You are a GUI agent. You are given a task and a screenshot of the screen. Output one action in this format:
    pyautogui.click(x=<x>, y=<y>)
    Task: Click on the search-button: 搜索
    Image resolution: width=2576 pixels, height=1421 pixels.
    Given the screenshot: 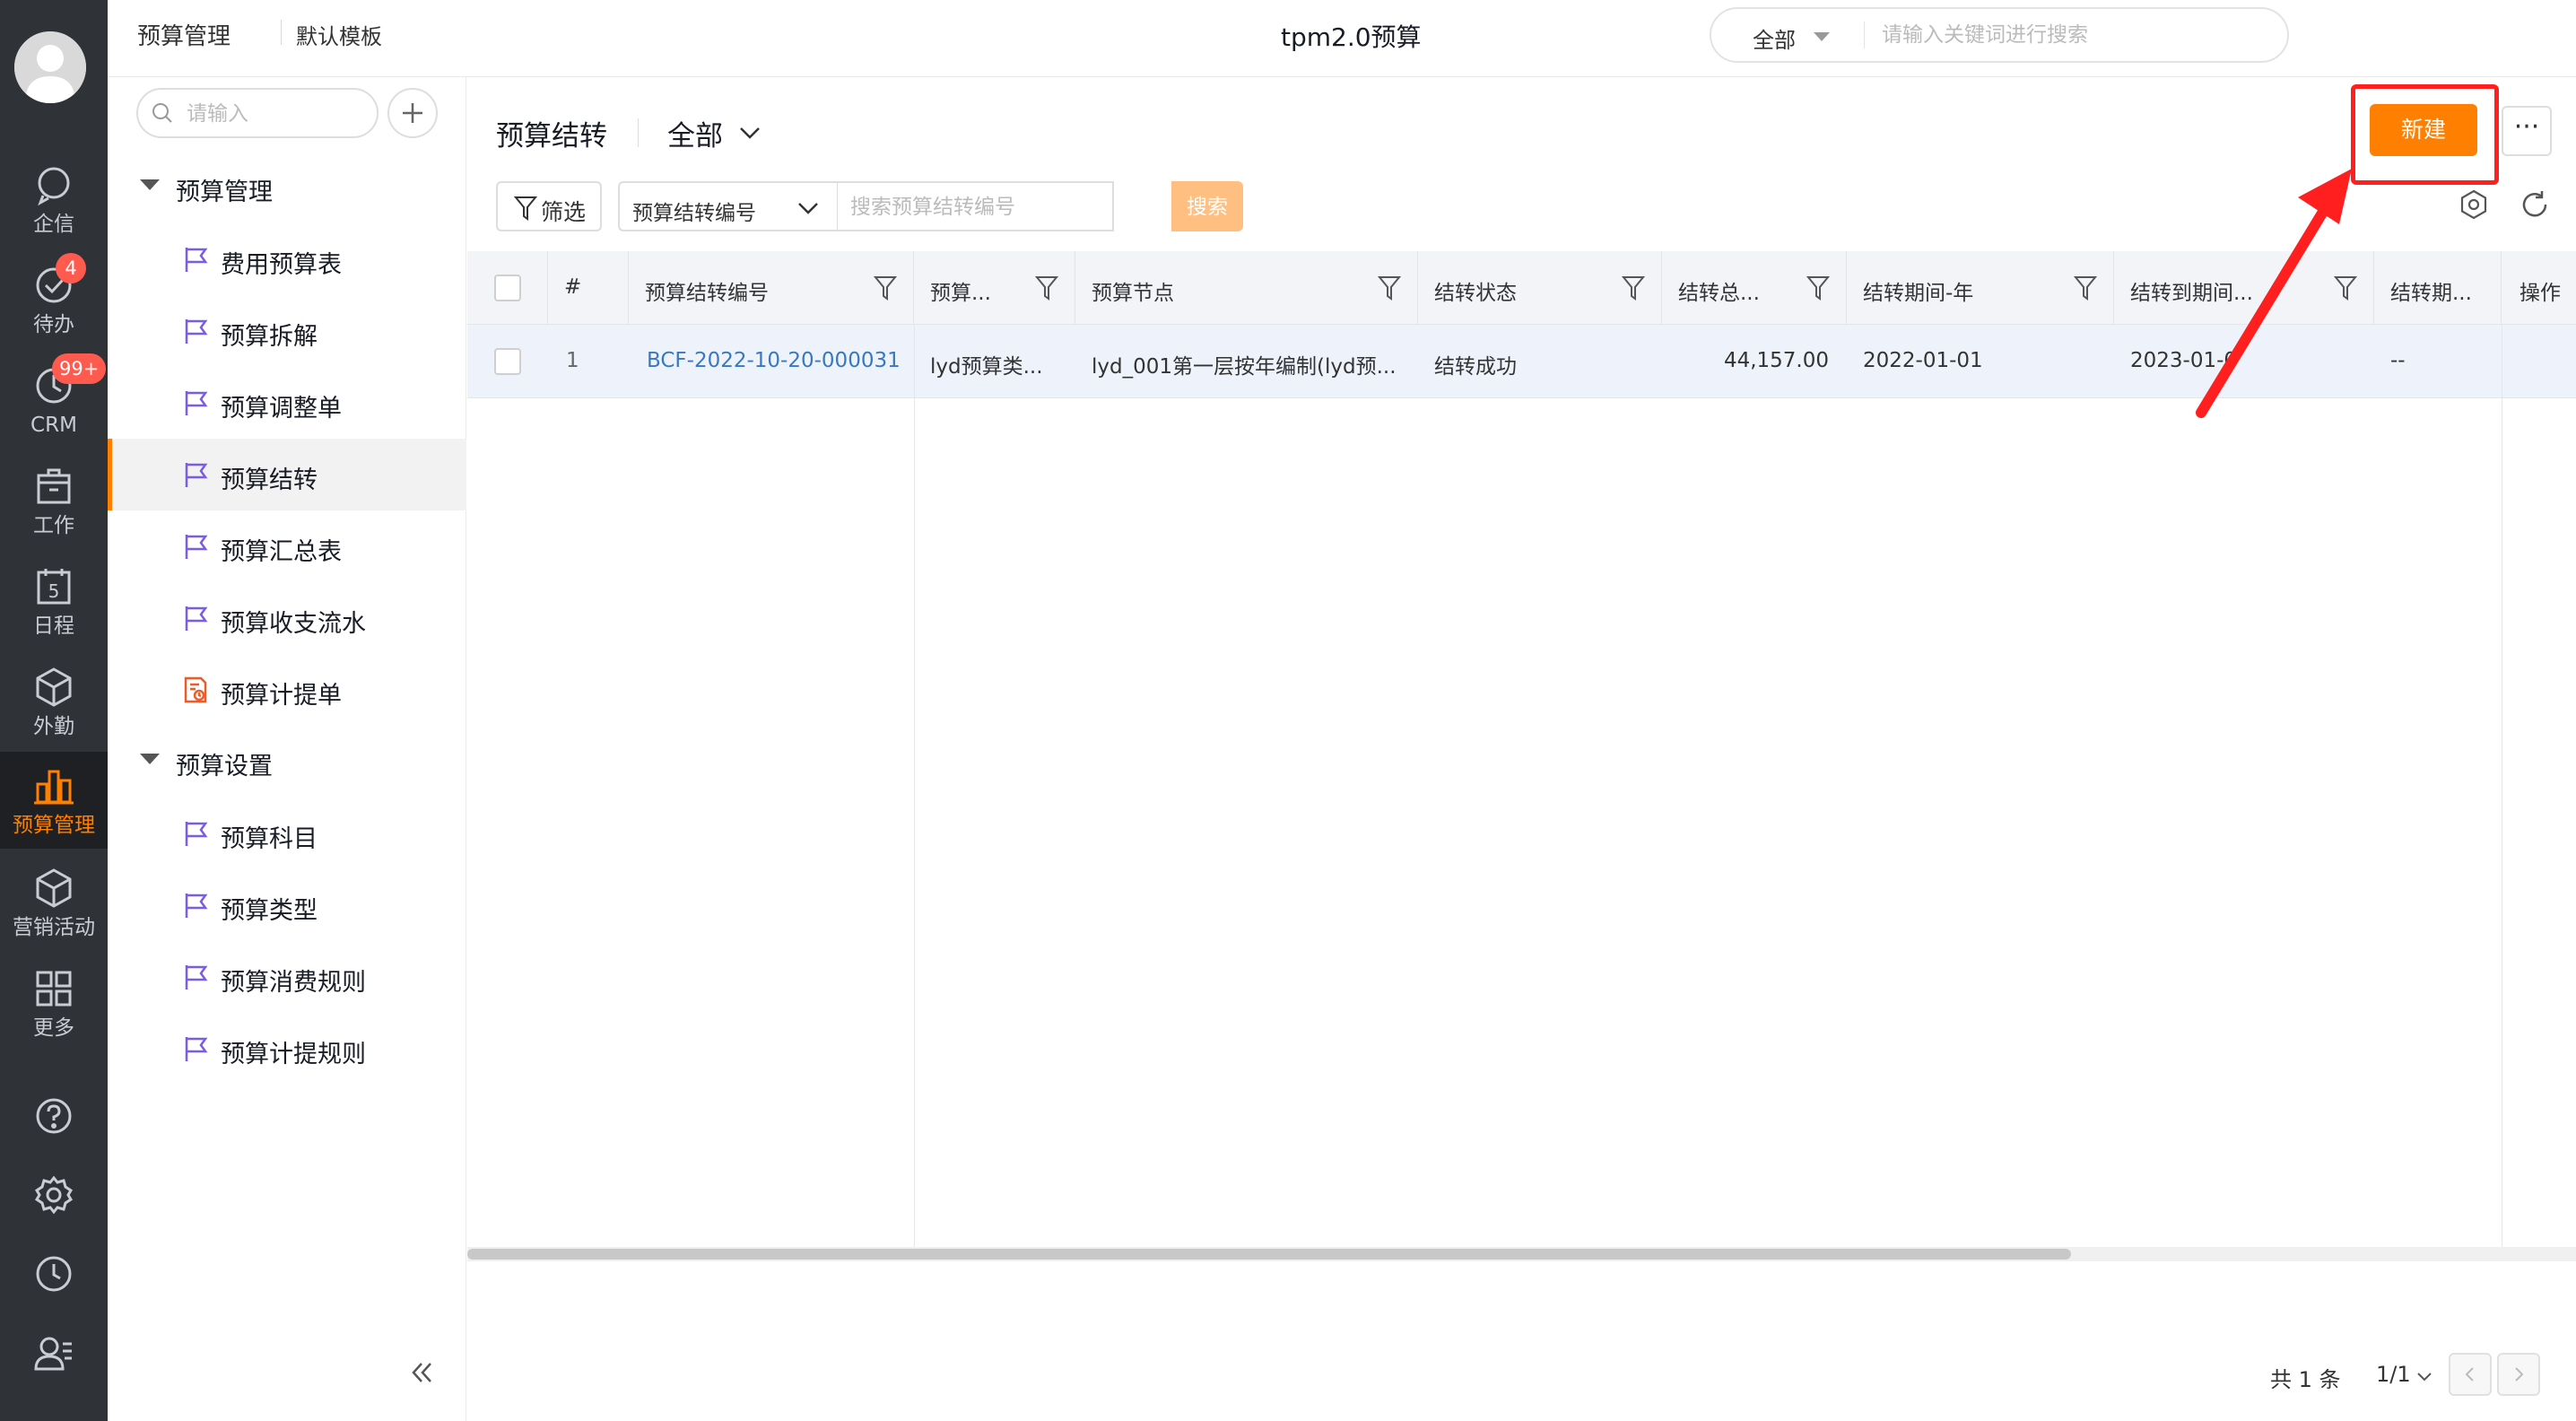 What is the action you would take?
    pyautogui.click(x=1207, y=206)
    